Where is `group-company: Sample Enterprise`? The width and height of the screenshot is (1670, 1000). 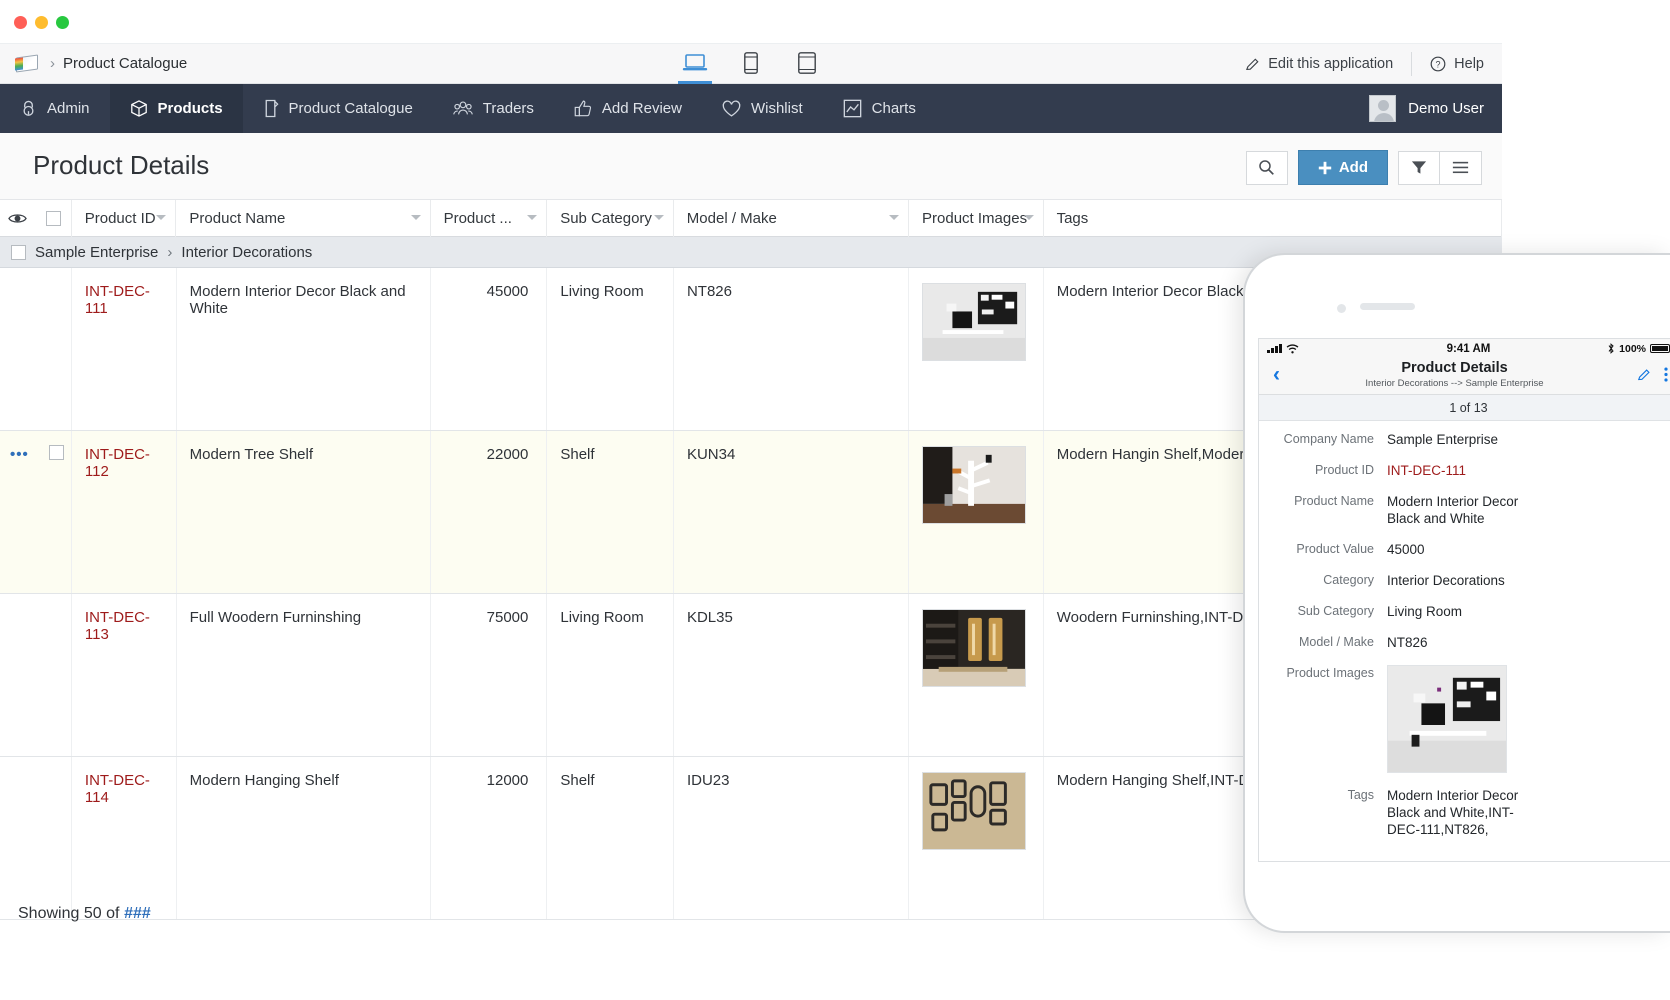 group-company: Sample Enterprise is located at coordinates (97, 252).